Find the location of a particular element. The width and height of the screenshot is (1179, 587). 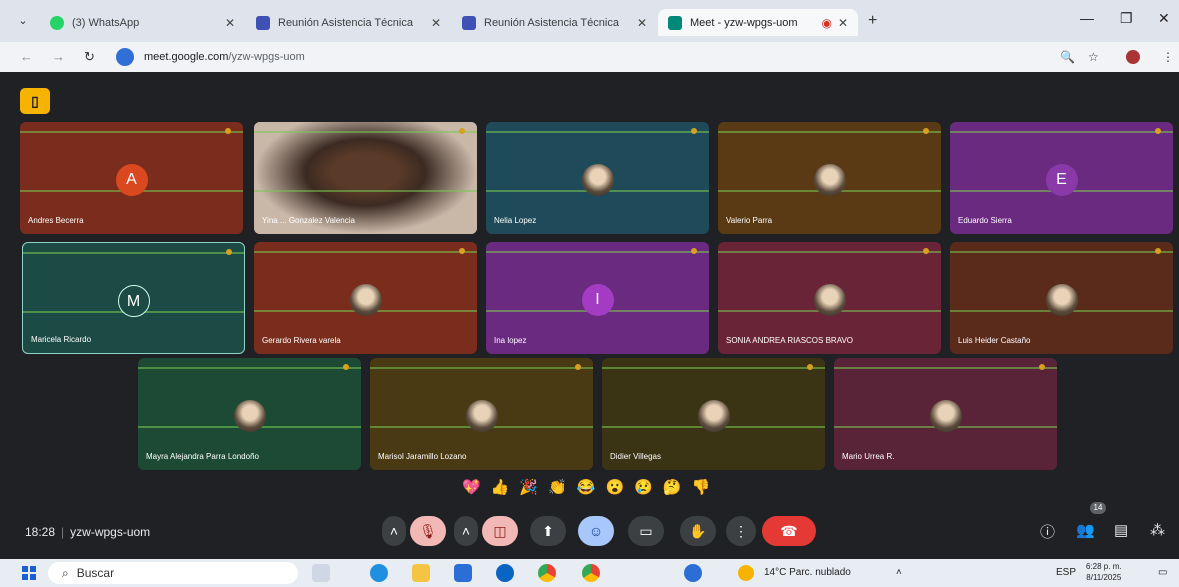

notifications-icon: ▭ is located at coordinates (1162, 572).